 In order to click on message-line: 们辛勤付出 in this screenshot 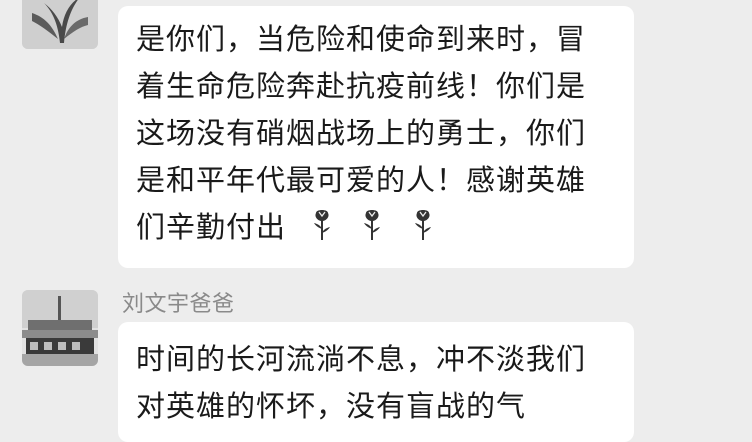, I will do `click(211, 227)`.